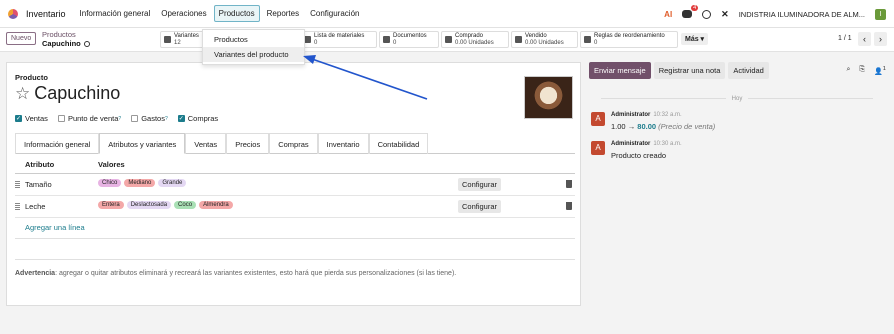 Image resolution: width=894 pixels, height=334 pixels. What do you see at coordinates (365, 77) in the screenshot?
I see `annotation-arrow-icon` at bounding box center [365, 77].